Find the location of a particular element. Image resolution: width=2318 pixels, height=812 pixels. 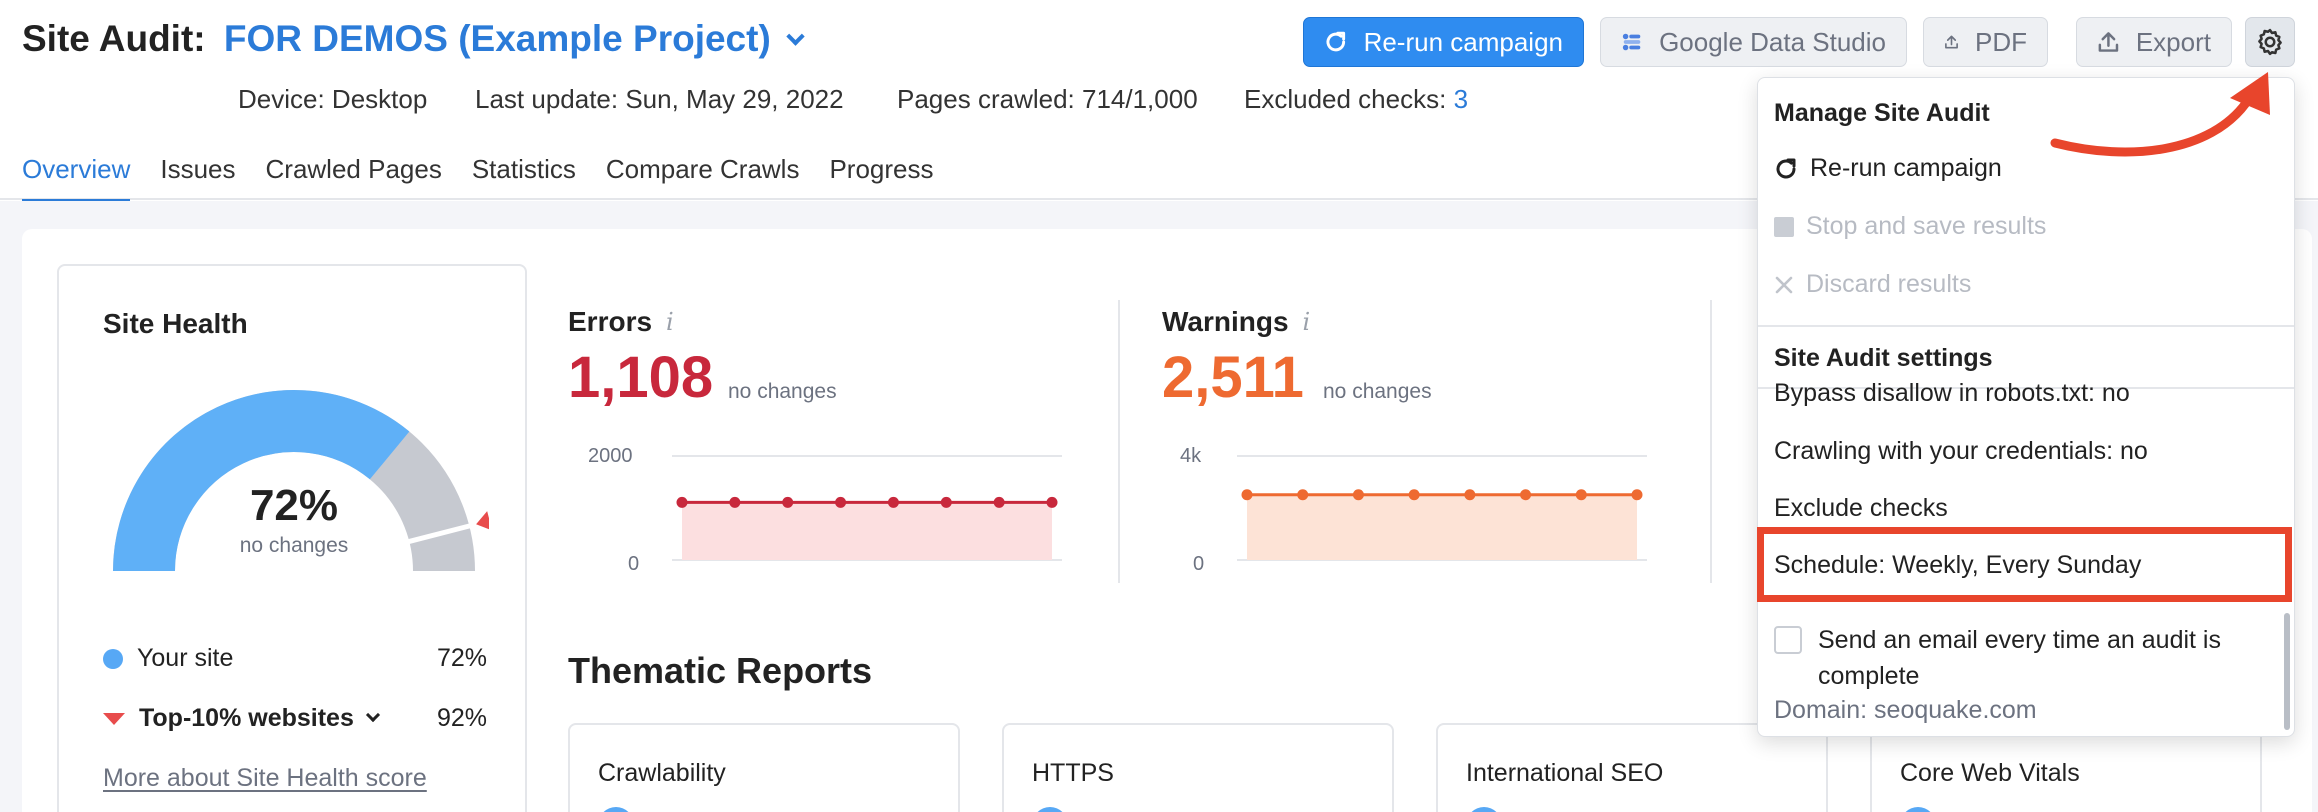

tab-crawled-pages: Crawled Pages is located at coordinates (354, 178).